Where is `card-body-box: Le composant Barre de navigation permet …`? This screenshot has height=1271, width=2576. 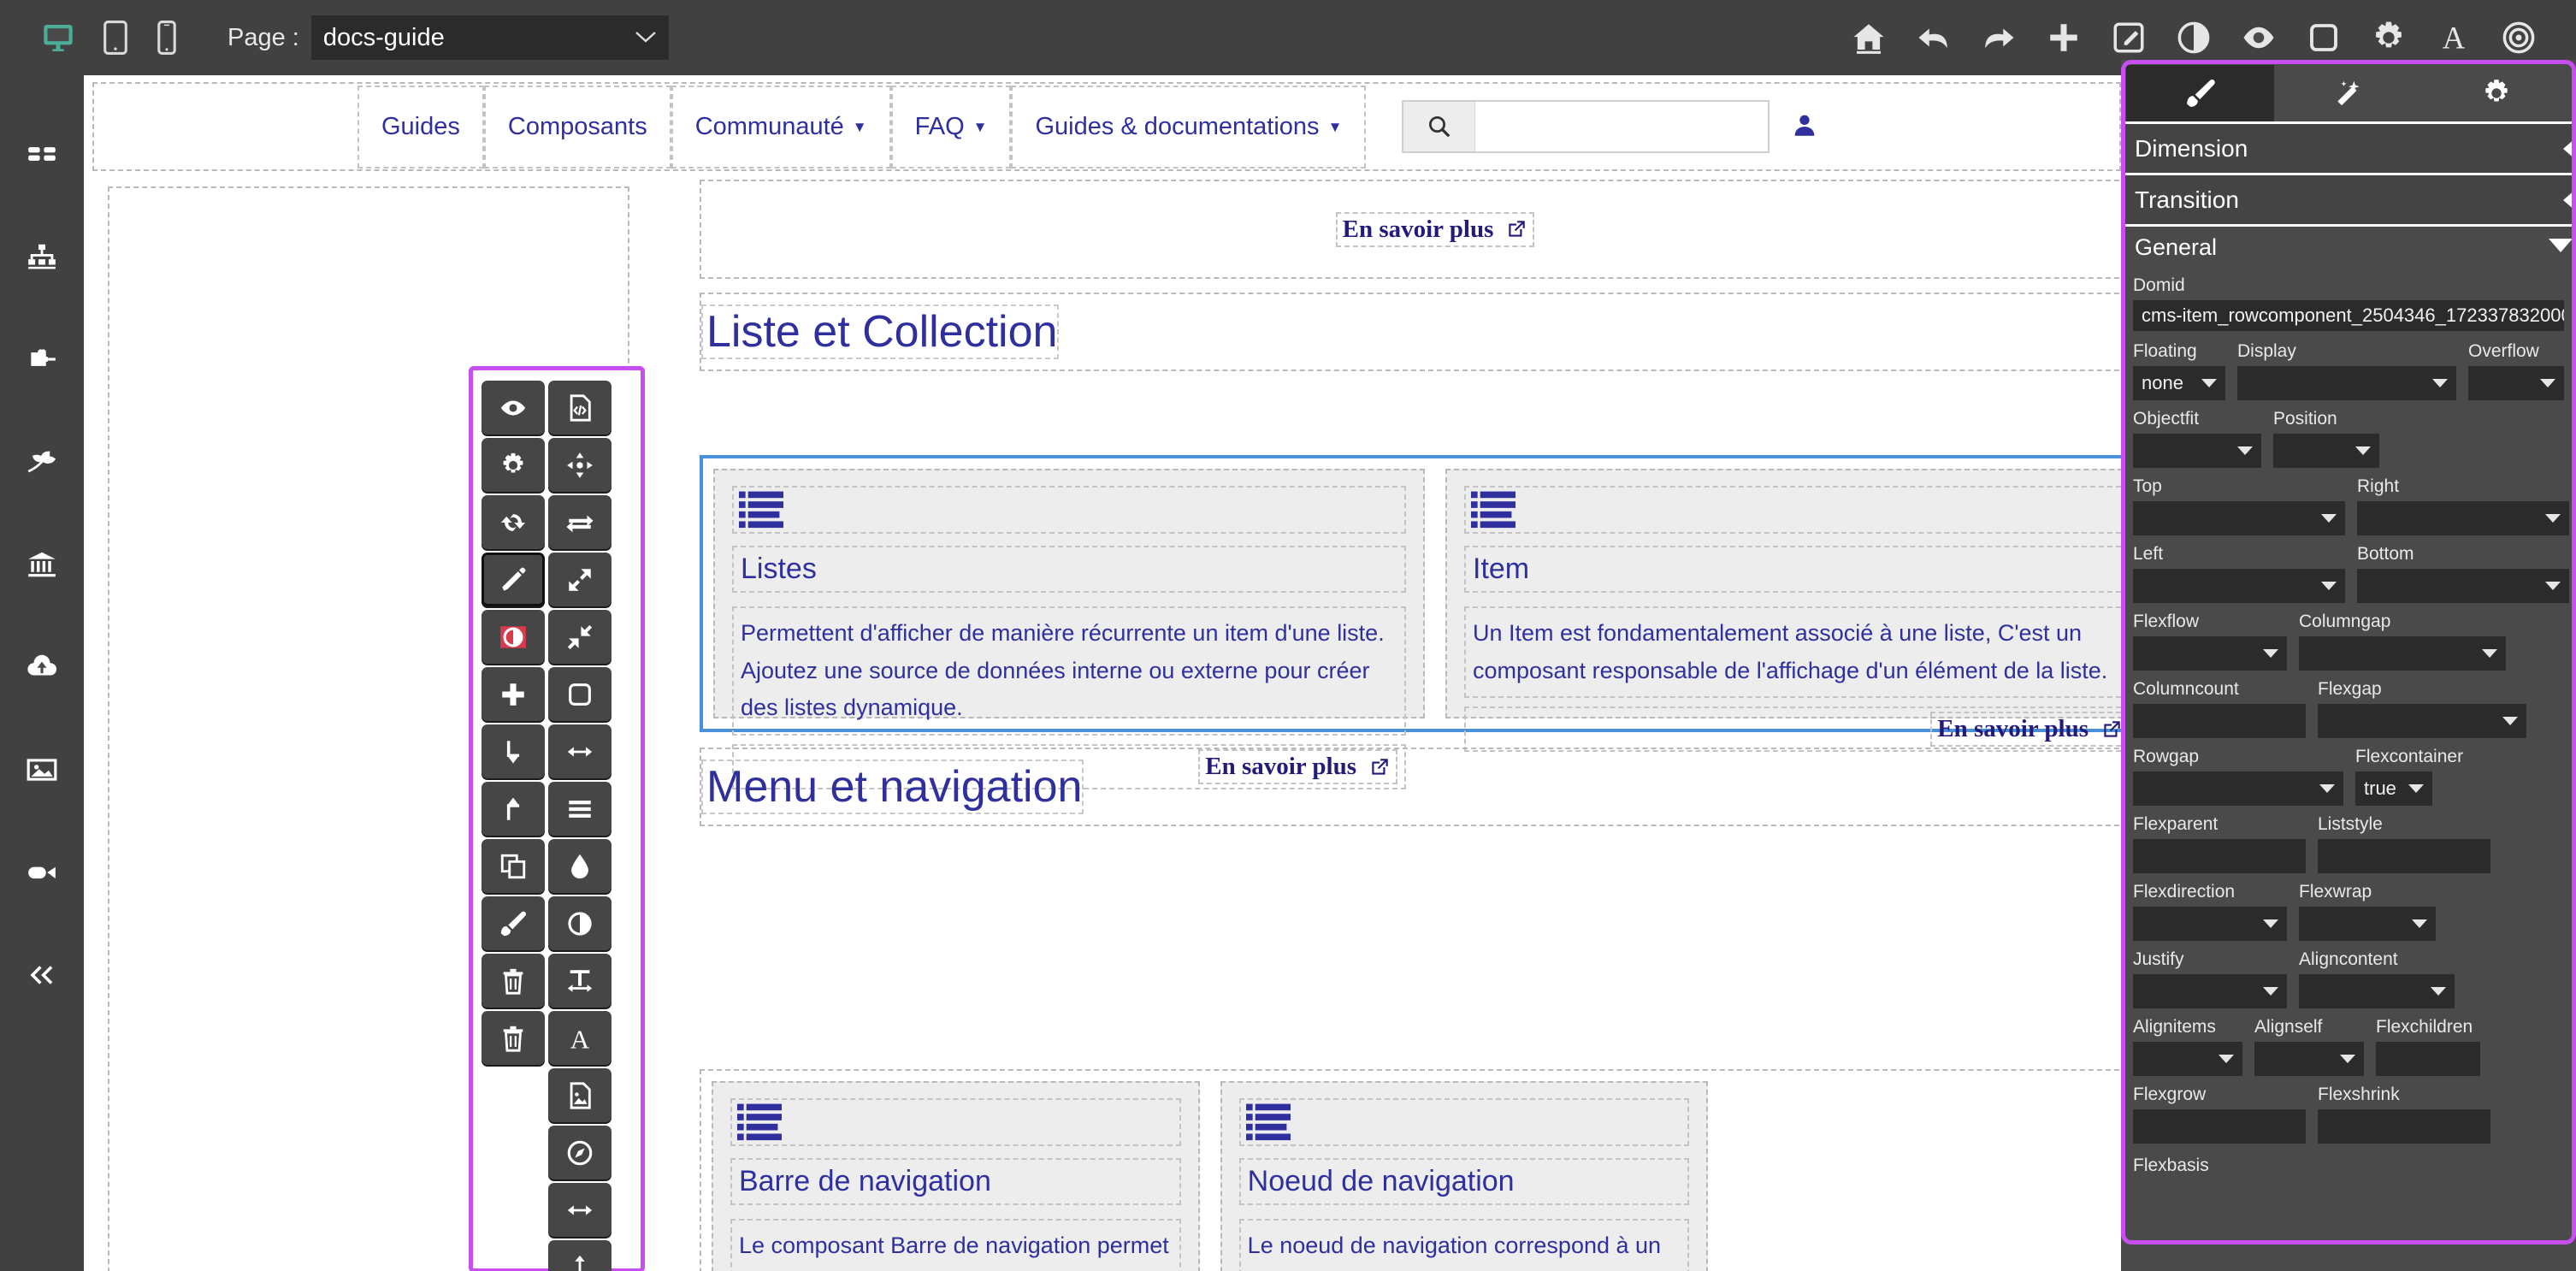 card-body-box: Le composant Barre de navigation permet … is located at coordinates (955, 1245).